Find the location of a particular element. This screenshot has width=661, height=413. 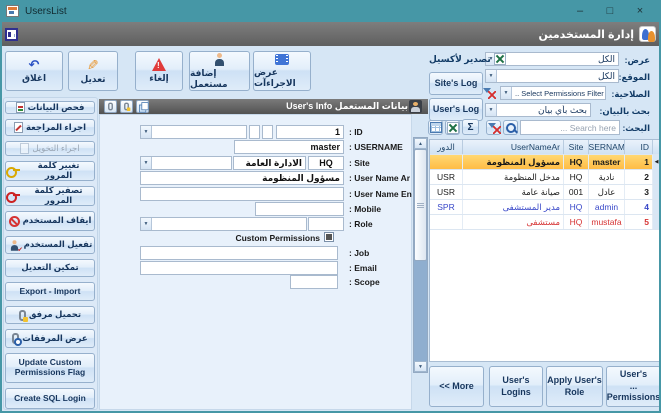

attach-add-icon is located at coordinates (126, 106).